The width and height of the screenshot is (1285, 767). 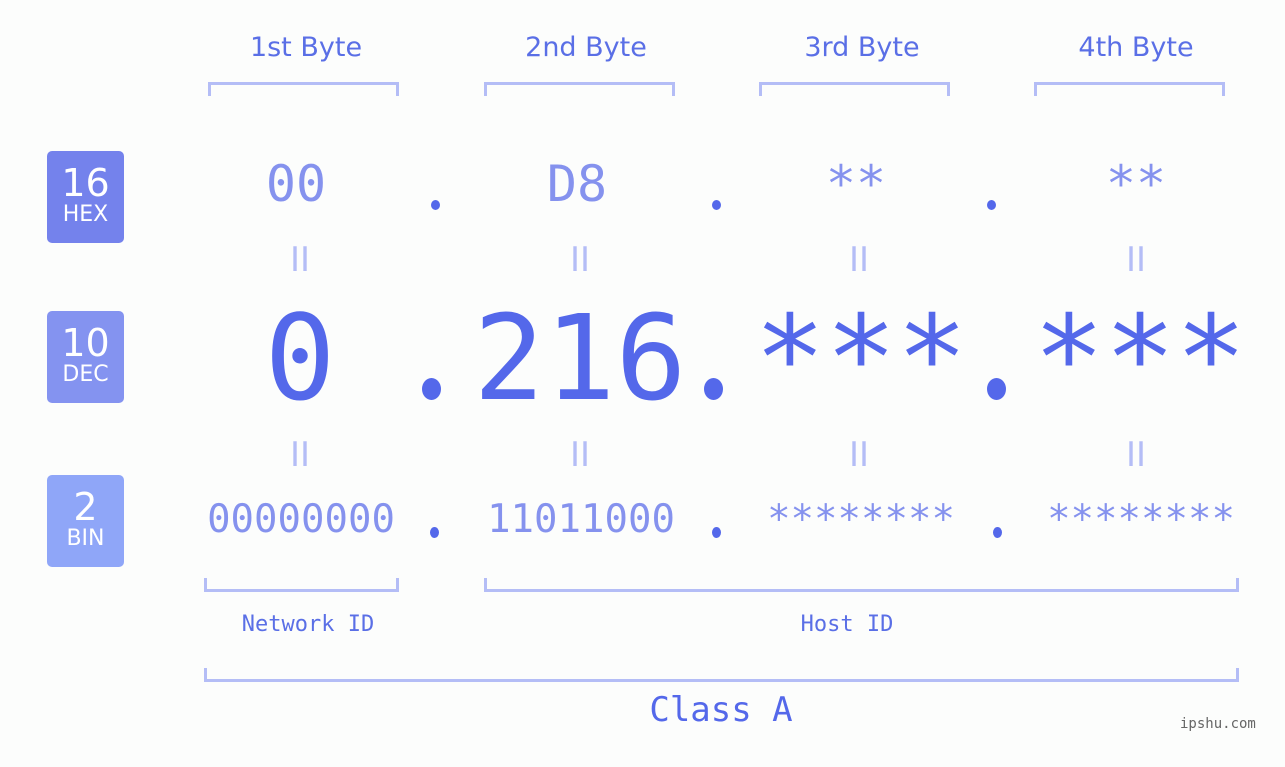 I want to click on hex-badge: 16 HEX, so click(x=85, y=197).